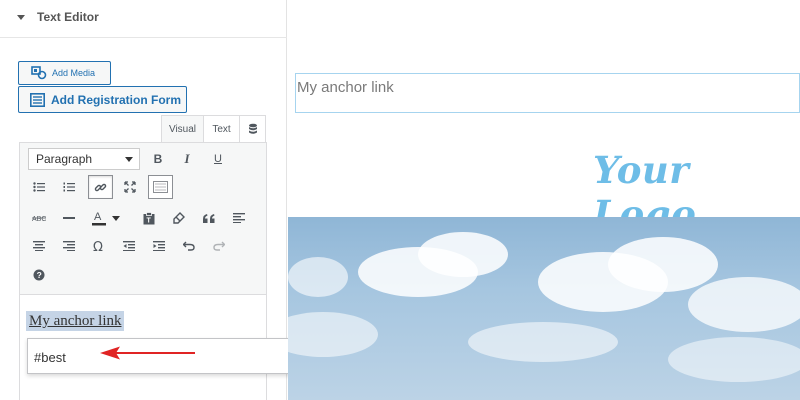 This screenshot has height=400, width=800. I want to click on add-registration-form-button: Add Registration Form, so click(102, 99).